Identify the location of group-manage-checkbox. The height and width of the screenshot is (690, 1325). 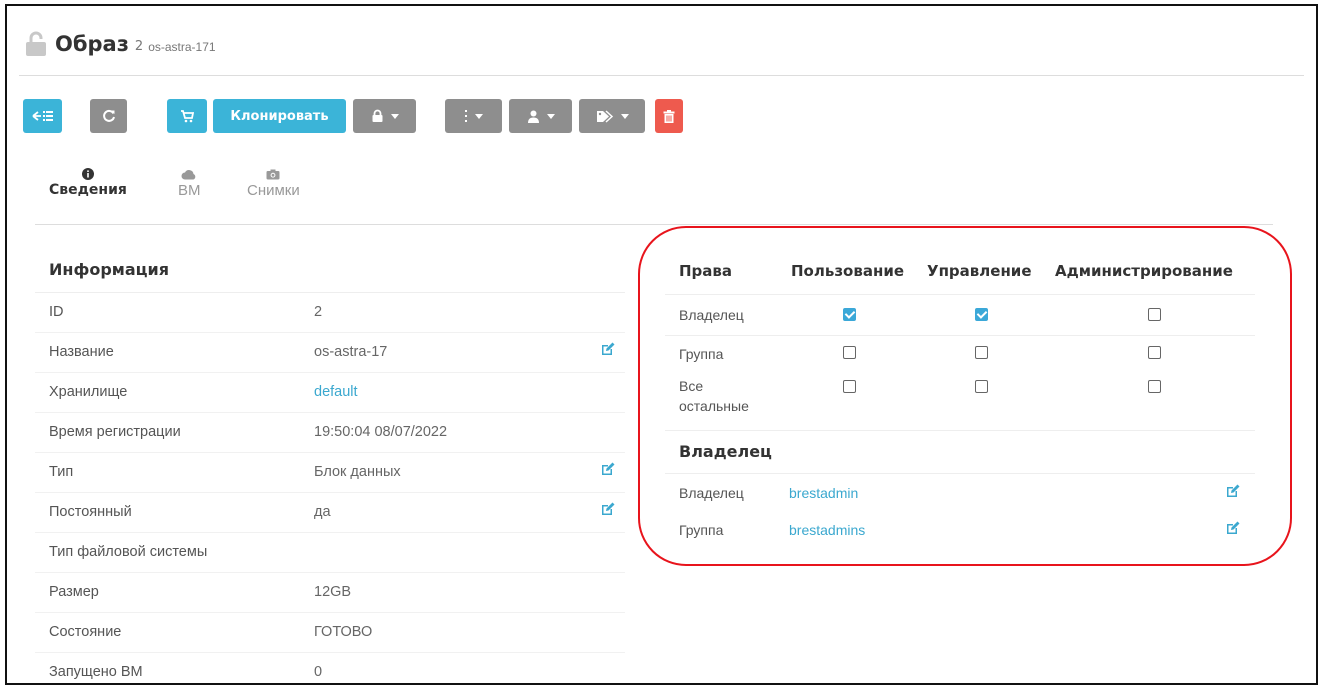
(981, 352).